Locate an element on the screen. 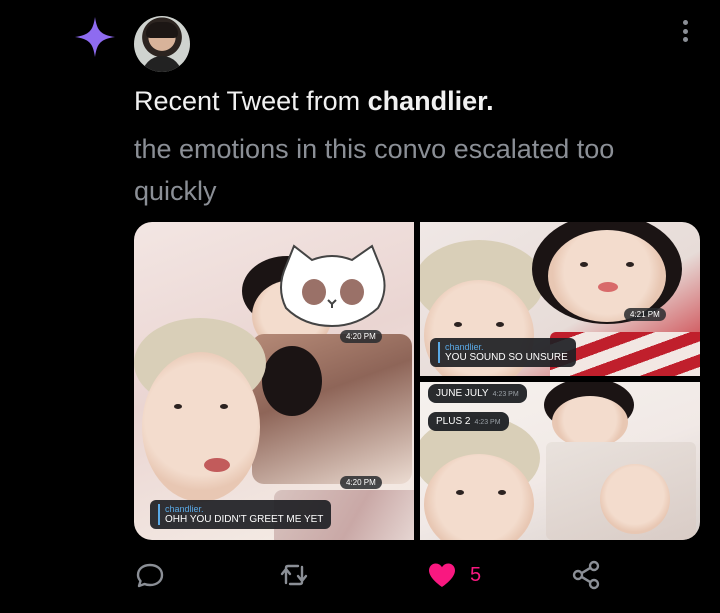 This screenshot has height=613, width=720. reply-text: OHH YOU DIDN'T GREET ME YET is located at coordinates (244, 519).